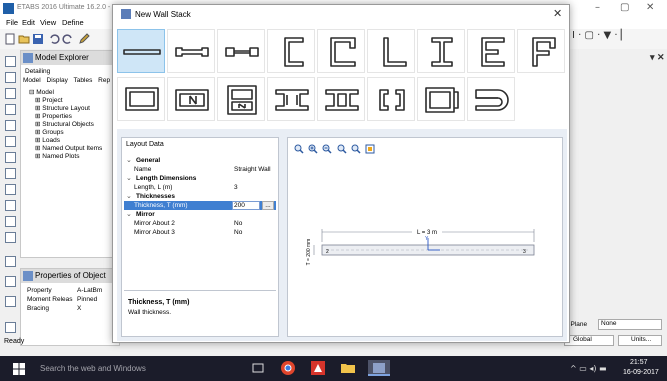 Image resolution: width=667 pixels, height=381 pixels. I want to click on text-tool-icon: I, so click(573, 35).